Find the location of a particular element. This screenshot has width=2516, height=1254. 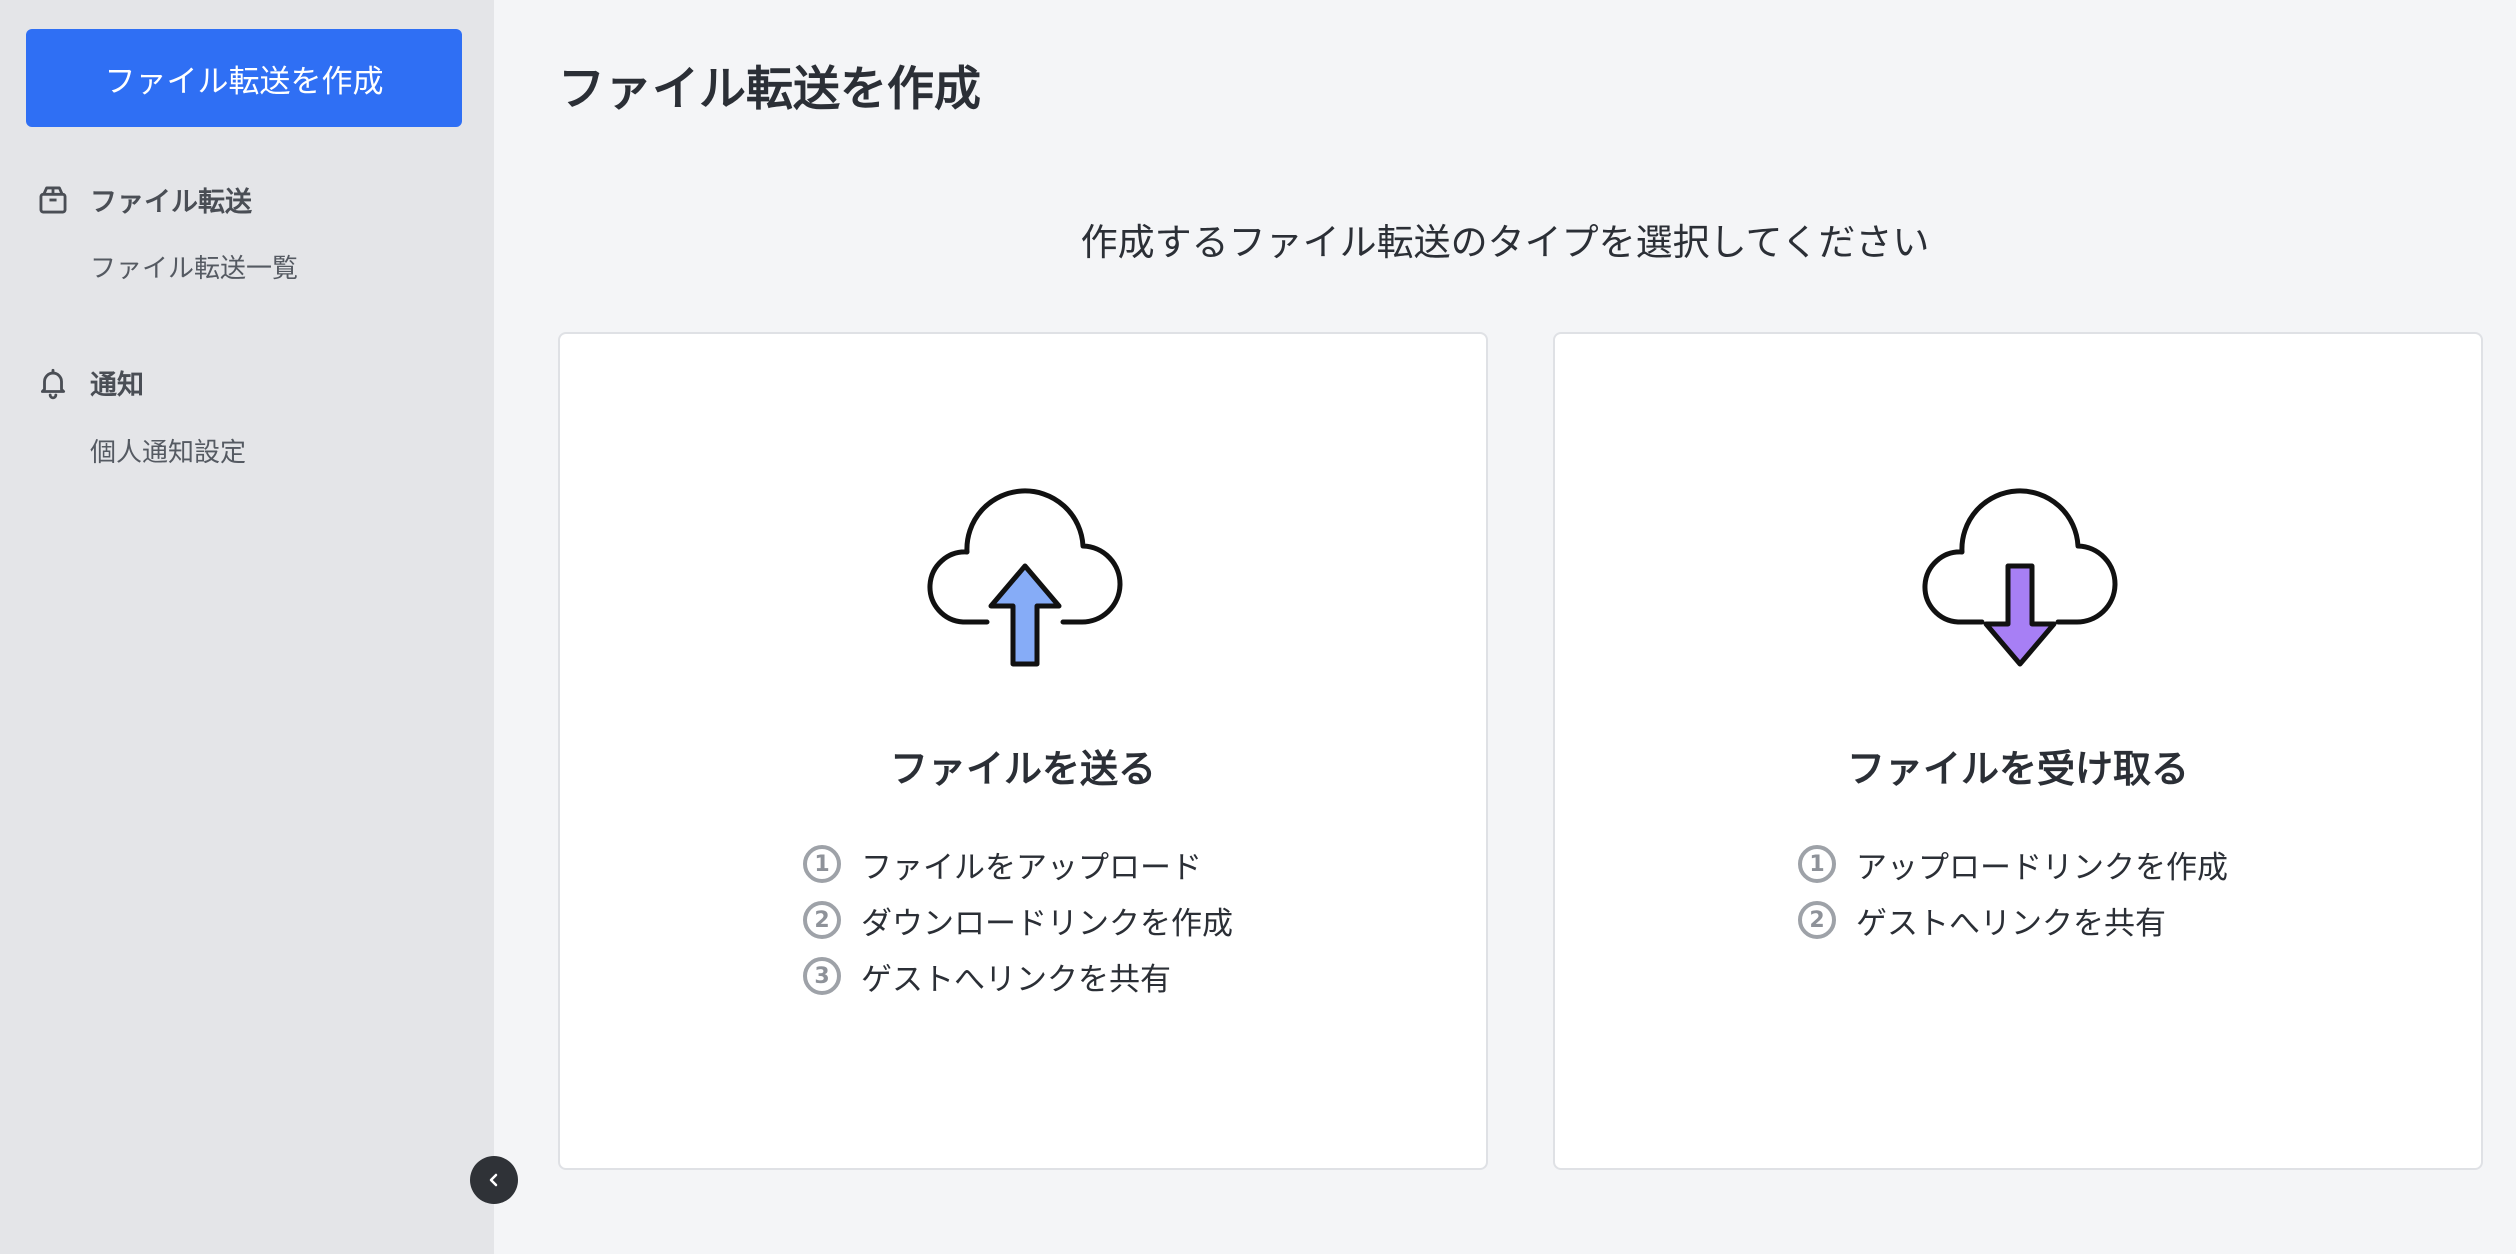

nav-section-label: 通知 is located at coordinates (117, 385).